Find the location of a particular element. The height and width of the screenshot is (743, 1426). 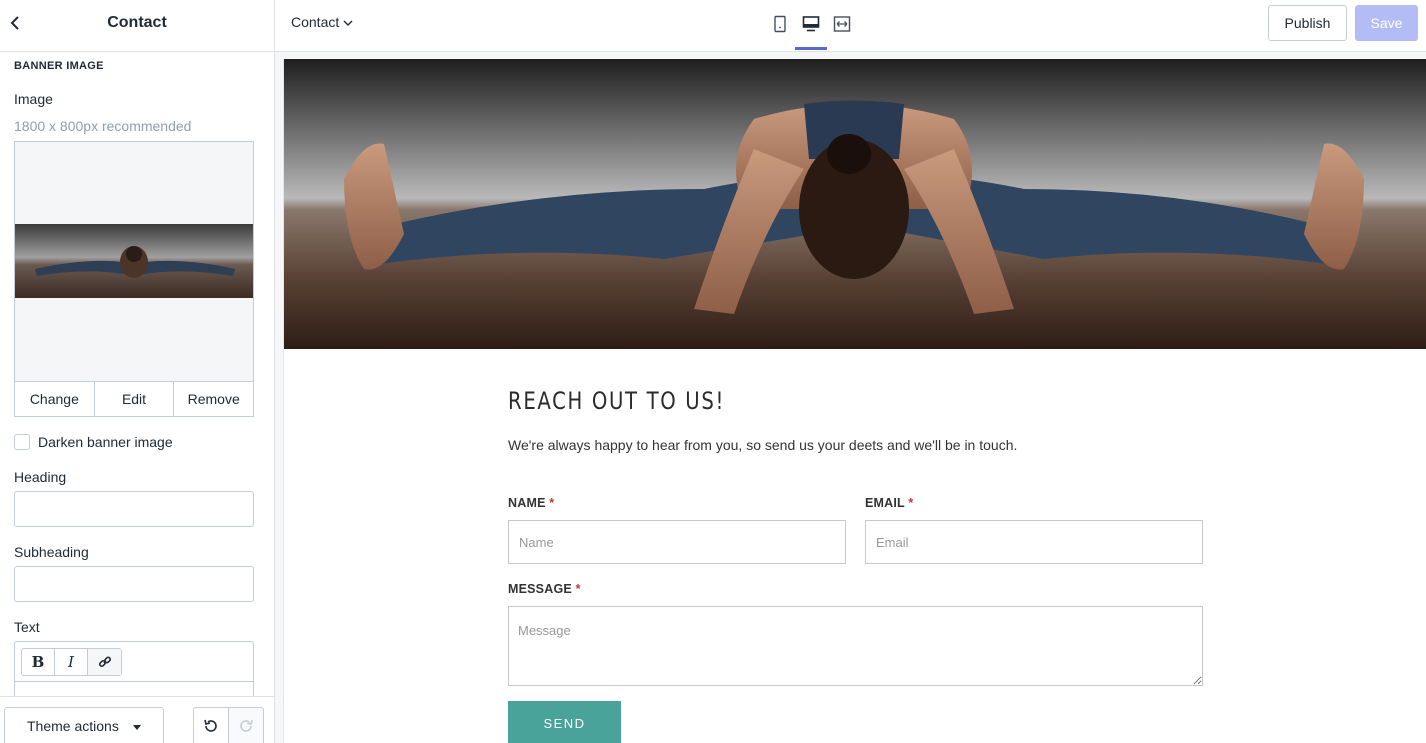

sidebar-header: Contact is located at coordinates (137, 26).